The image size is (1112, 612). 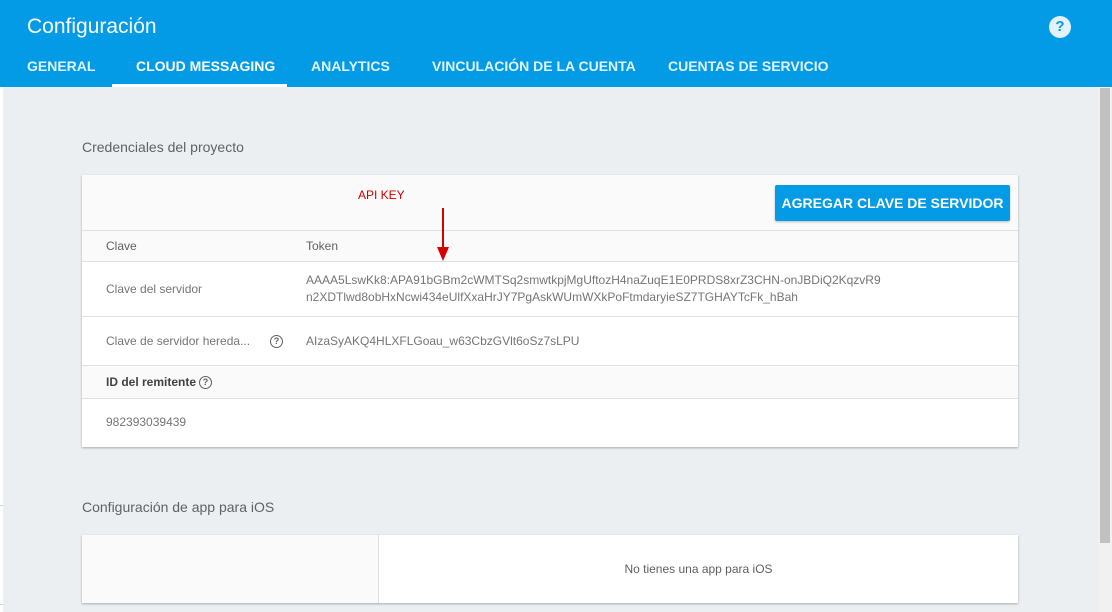 What do you see at coordinates (163, 147) in the screenshot?
I see `credentials-section-title: Credenciales del proyecto` at bounding box center [163, 147].